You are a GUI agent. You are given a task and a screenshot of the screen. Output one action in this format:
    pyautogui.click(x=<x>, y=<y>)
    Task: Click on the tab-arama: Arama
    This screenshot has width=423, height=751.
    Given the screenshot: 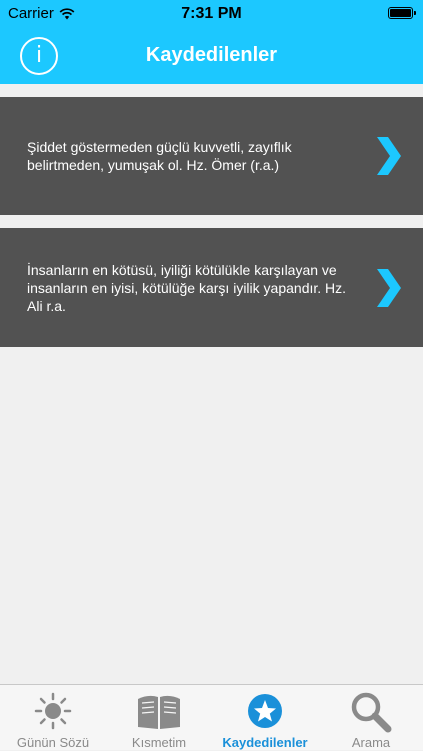 What is the action you would take?
    pyautogui.click(x=370, y=718)
    